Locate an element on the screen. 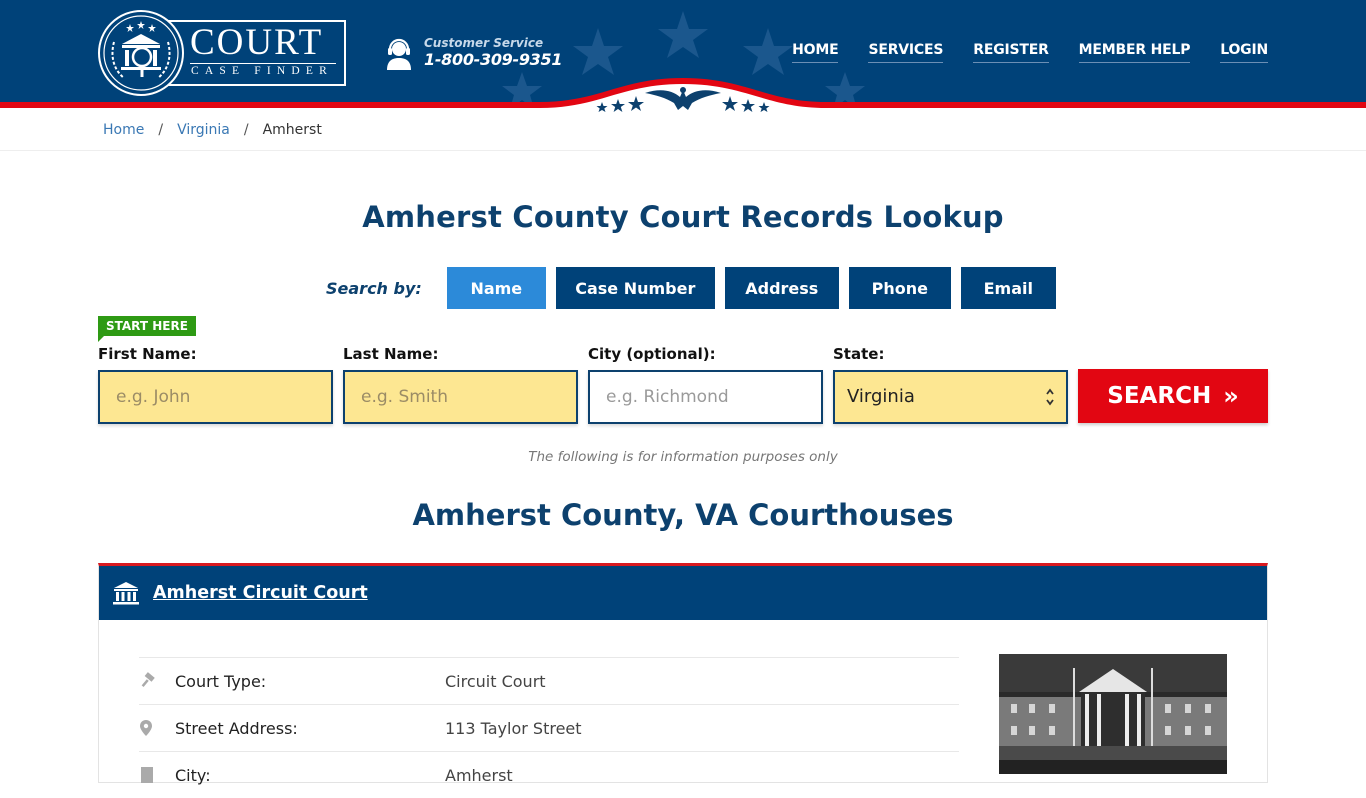 This screenshot has width=1366, height=798. last-name-input: e.g. Smith is located at coordinates (460, 397).